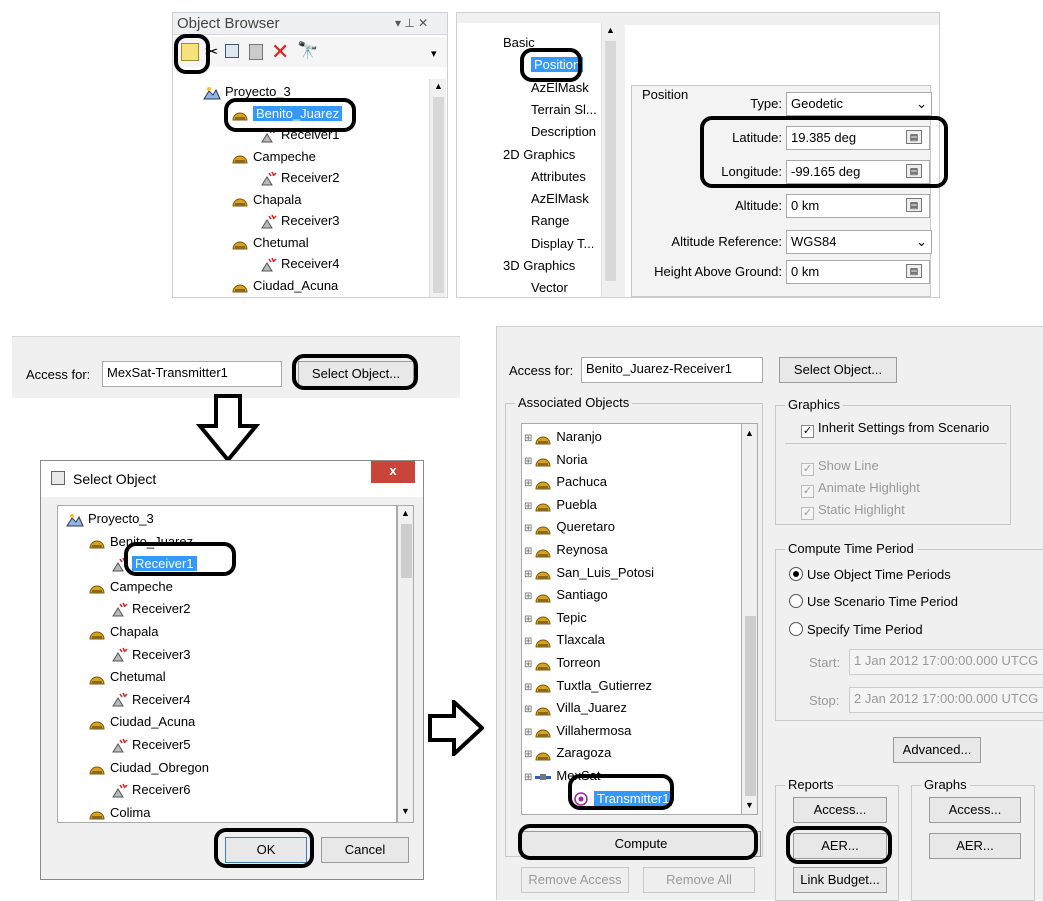  Describe the element at coordinates (549, 287) in the screenshot. I see `properties-nav-item: Vector` at that location.